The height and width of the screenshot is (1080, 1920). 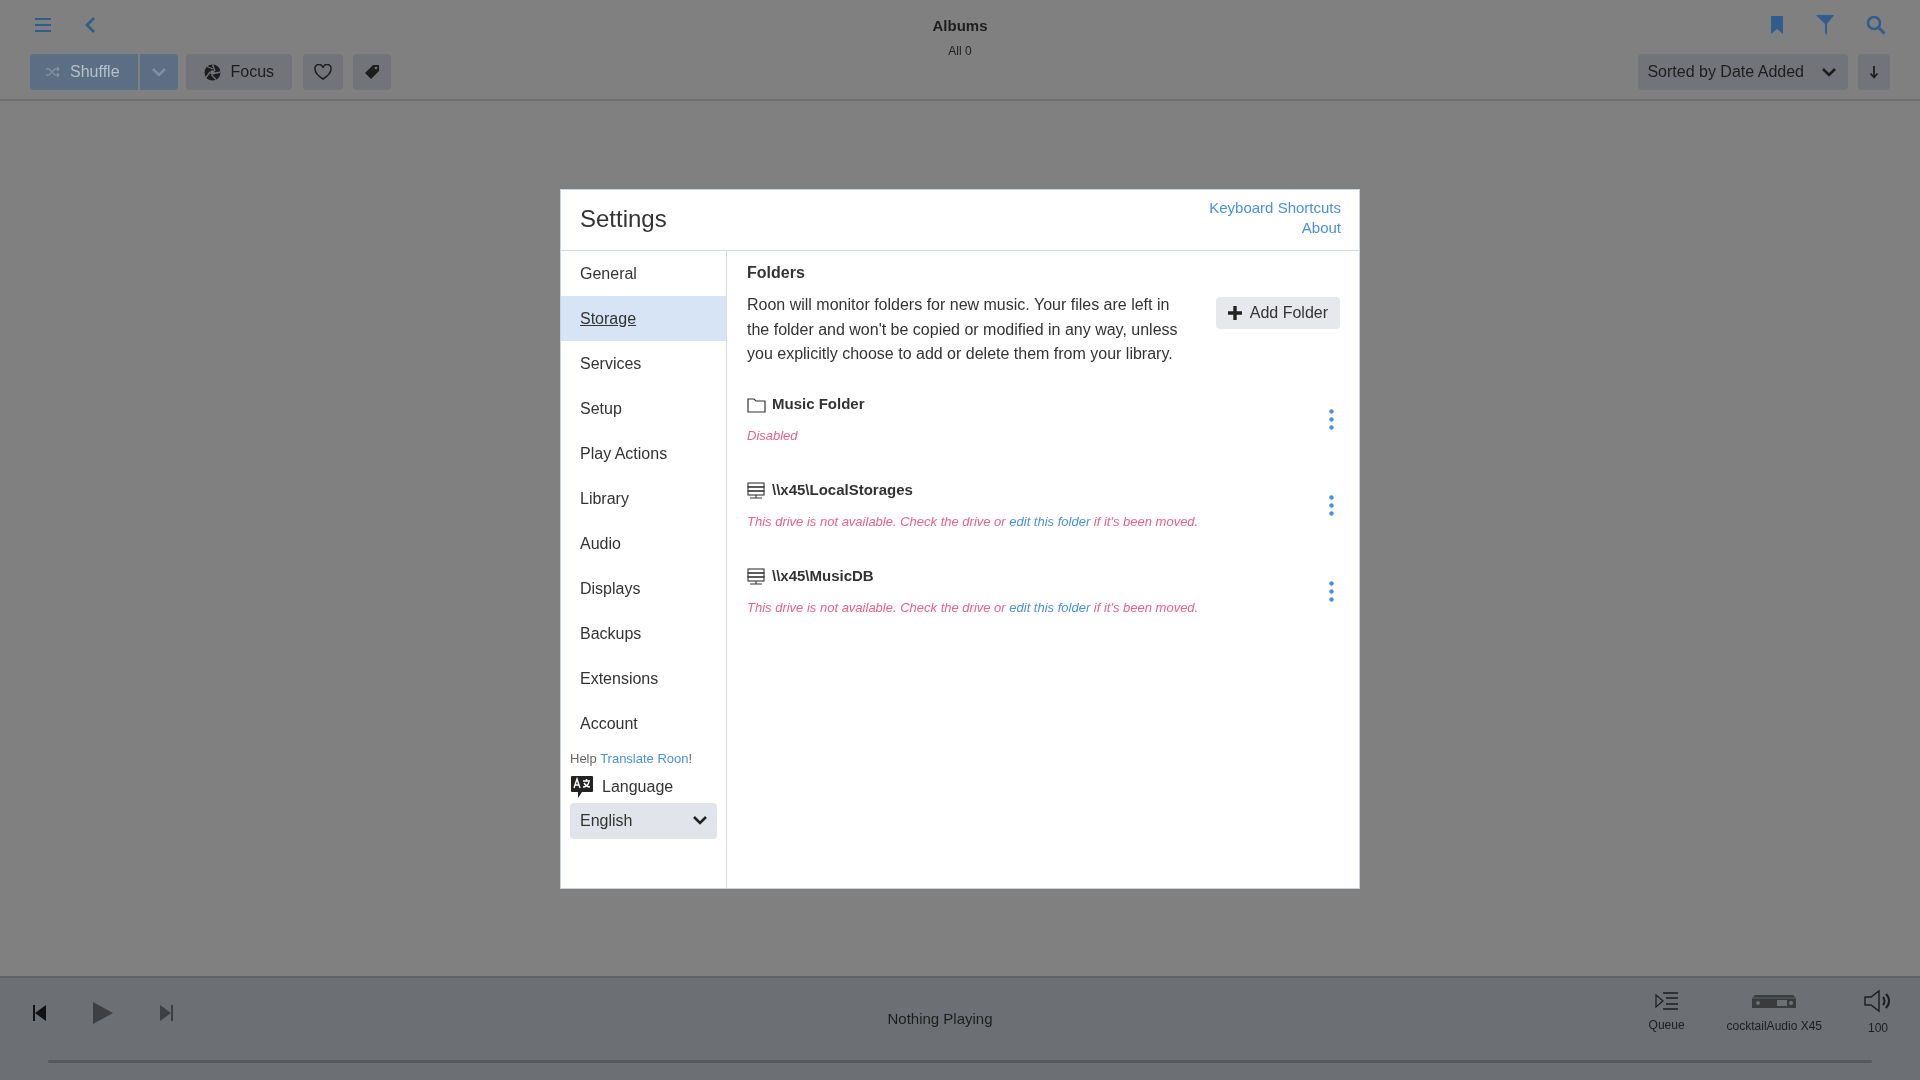 I want to click on menu-icon, so click(x=43, y=25).